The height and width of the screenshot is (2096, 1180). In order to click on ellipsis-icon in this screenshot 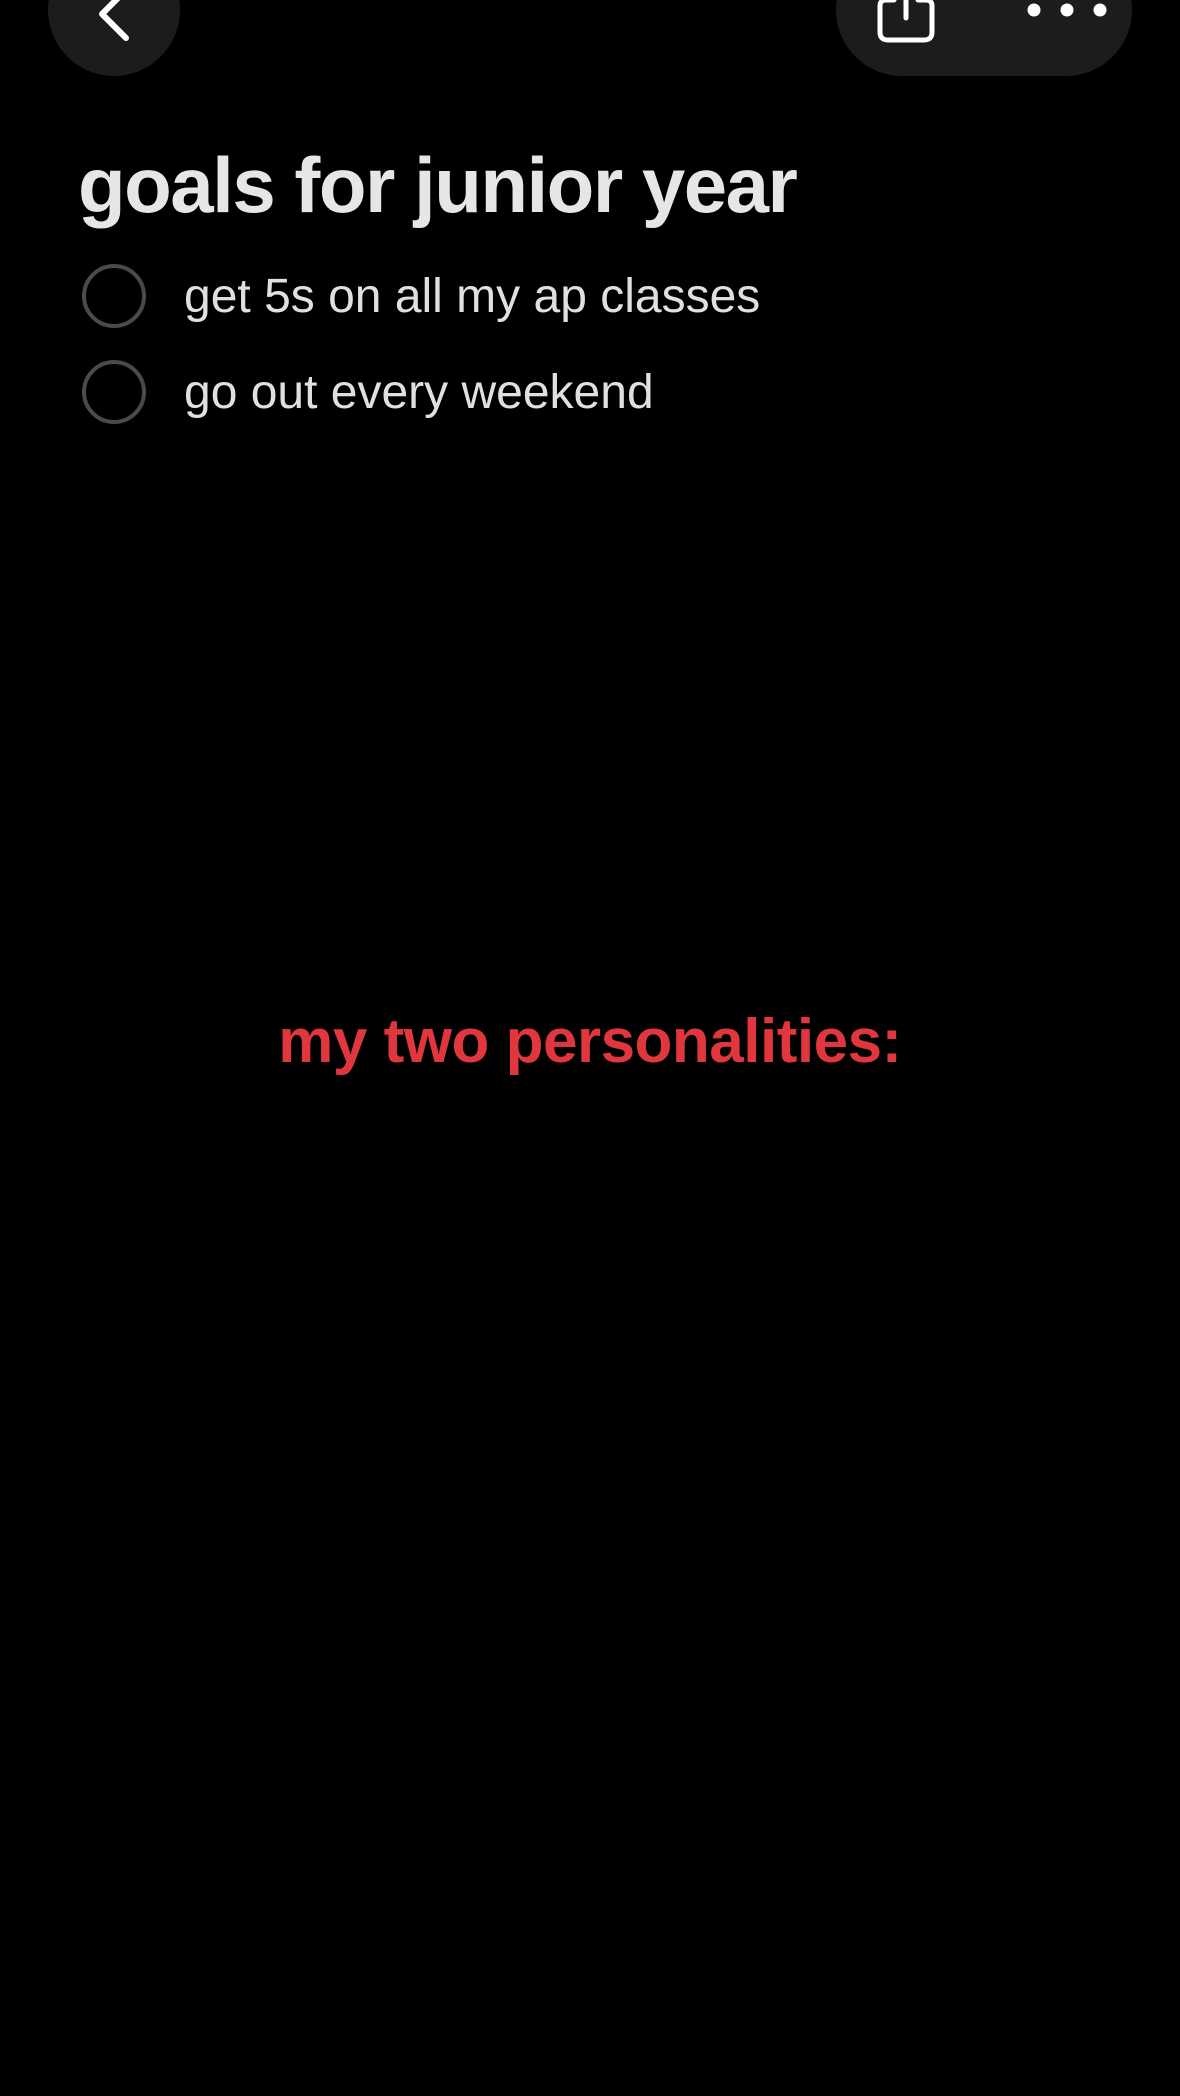, I will do `click(1067, 10)`.